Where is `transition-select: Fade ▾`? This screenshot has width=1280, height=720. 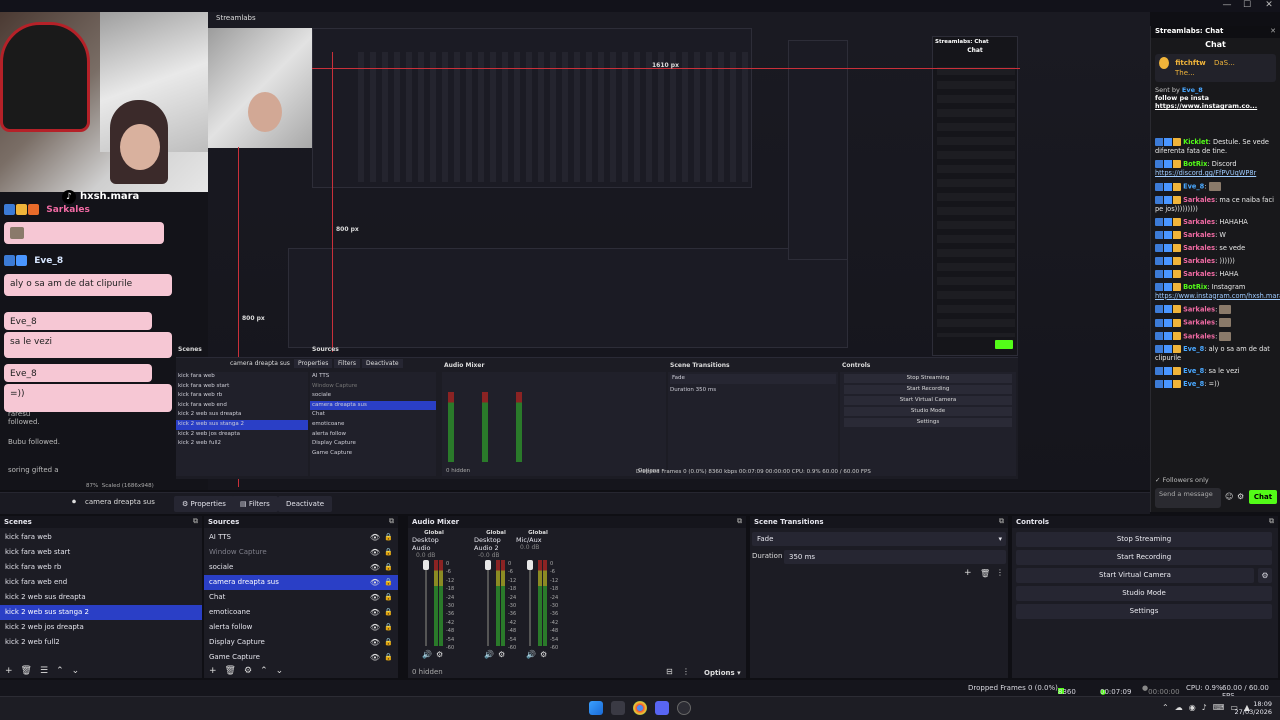 transition-select: Fade ▾ is located at coordinates (879, 539).